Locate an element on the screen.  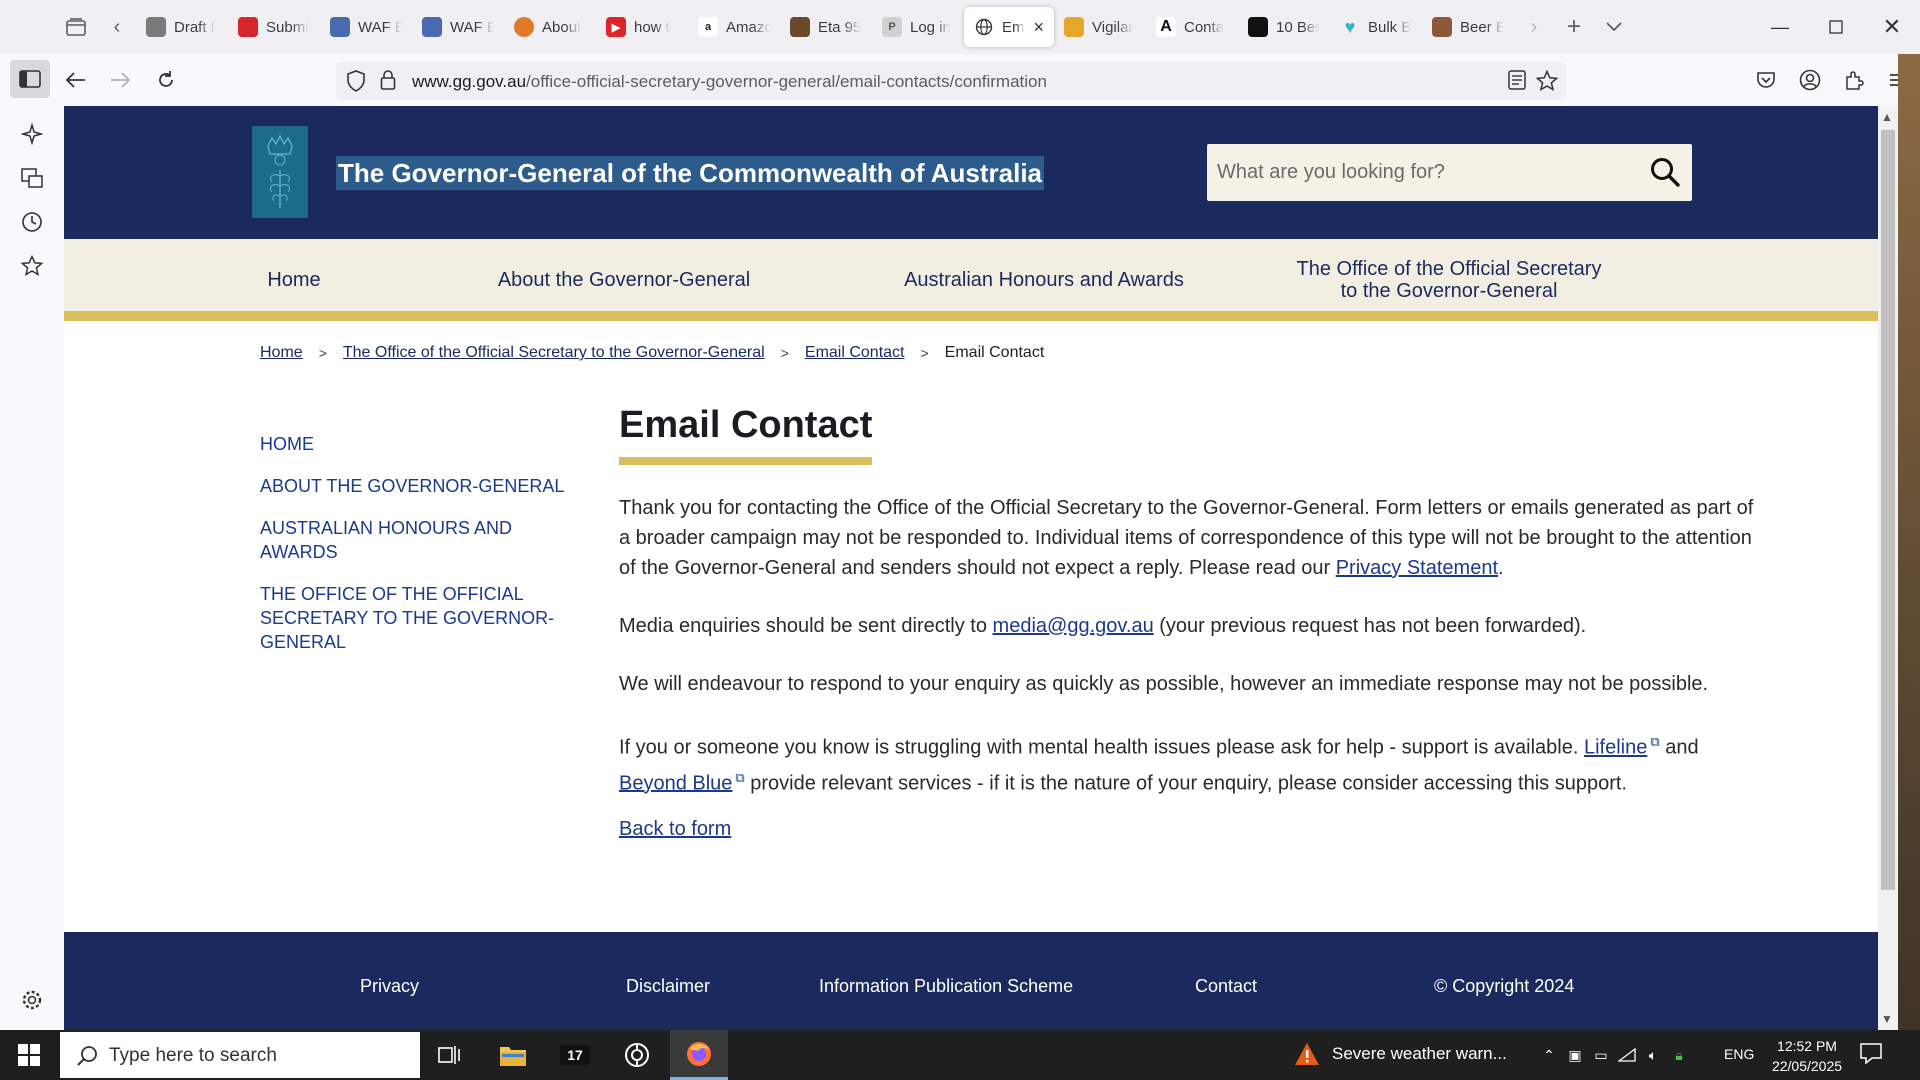
file-explorer-icon is located at coordinates (513, 1055).